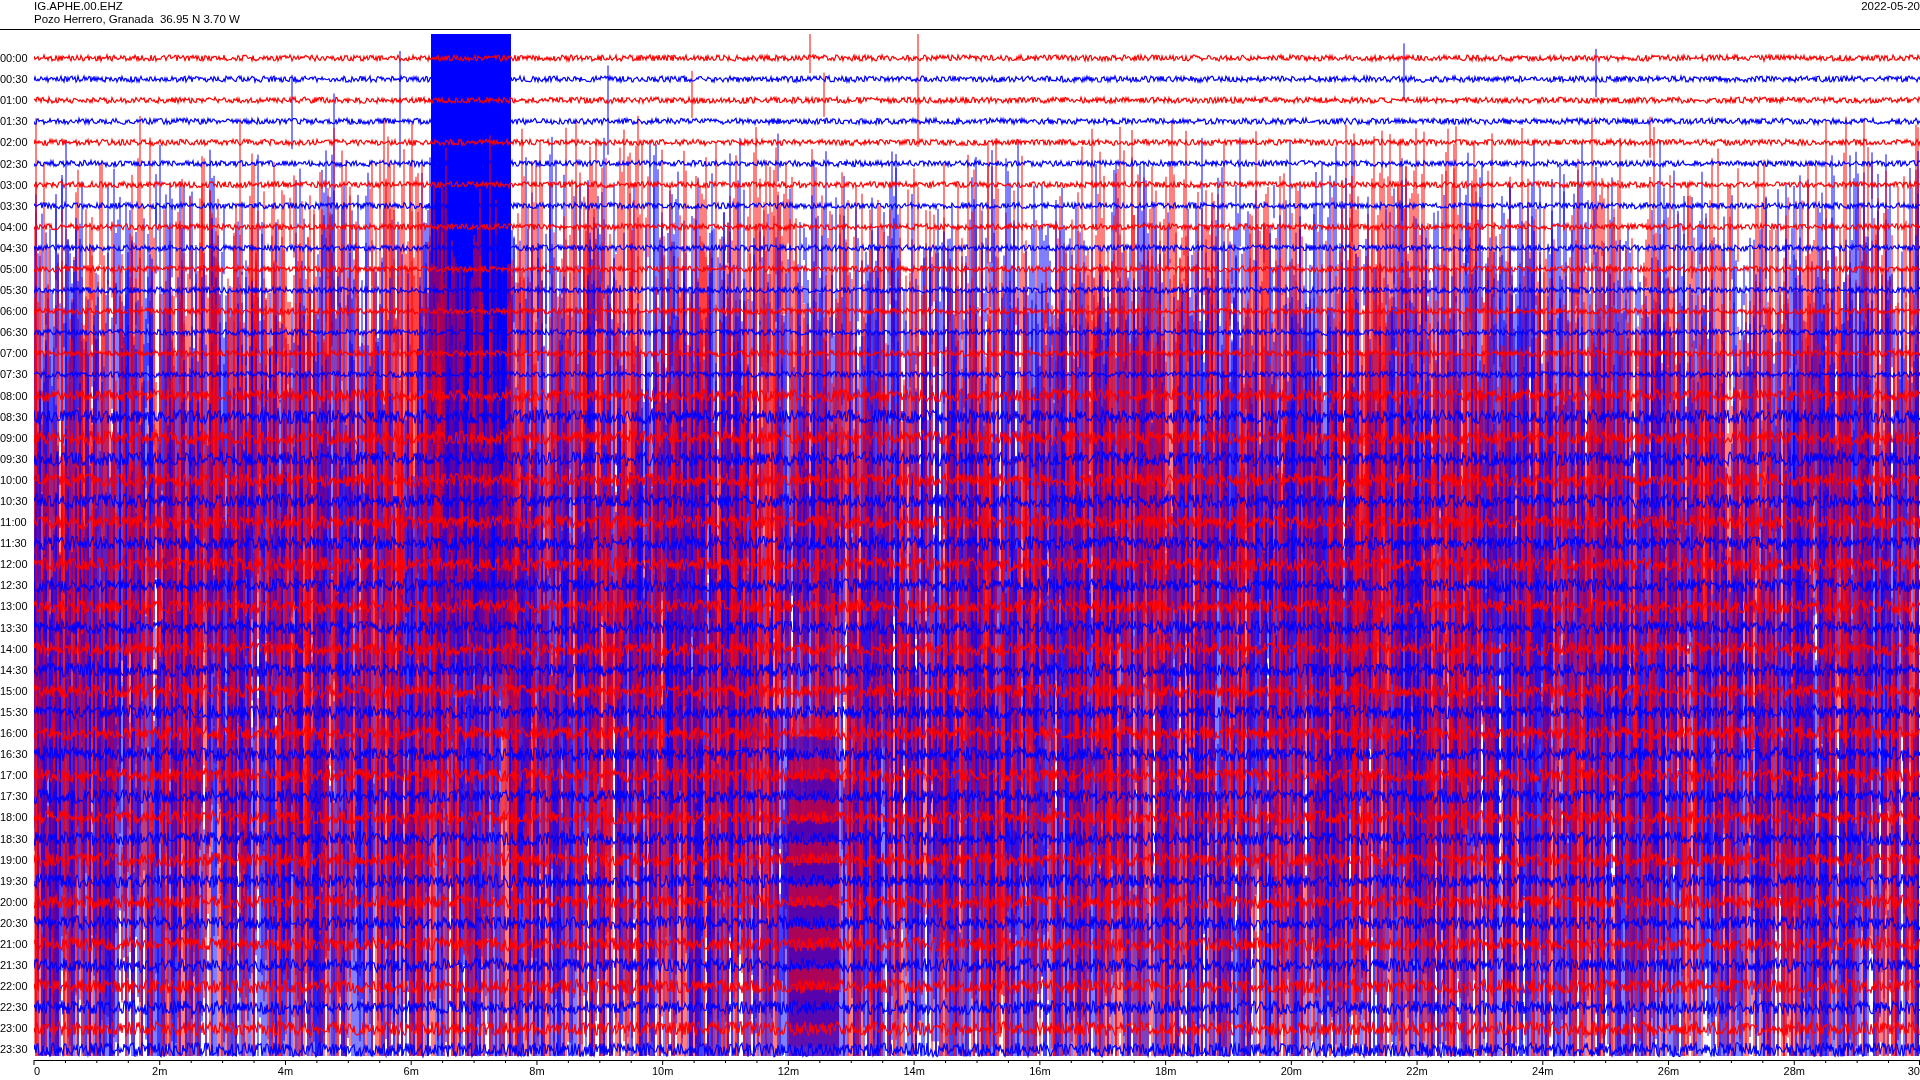  Describe the element at coordinates (14, 690) in the screenshot. I see `time-label: 15:00` at that location.